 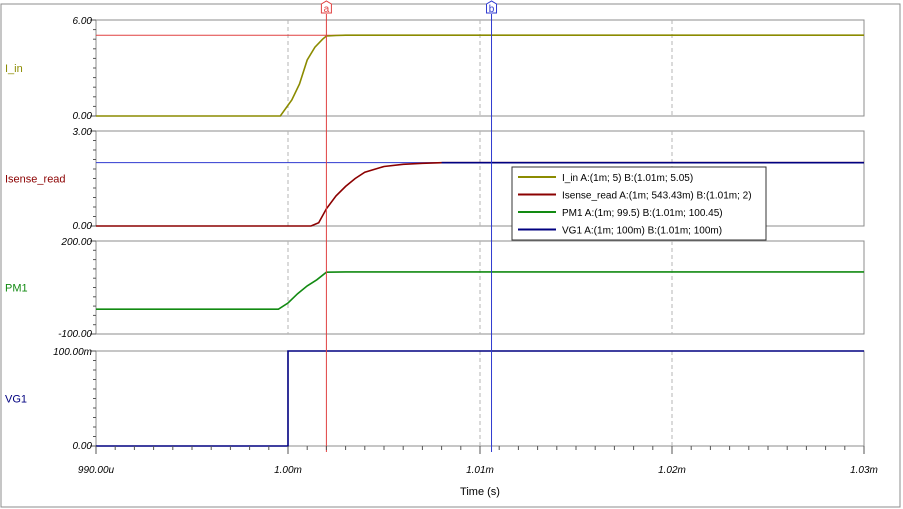 I want to click on legend-text: I_in A:(1m; 5) B:(1.01m; 5.05), so click(x=627, y=178).